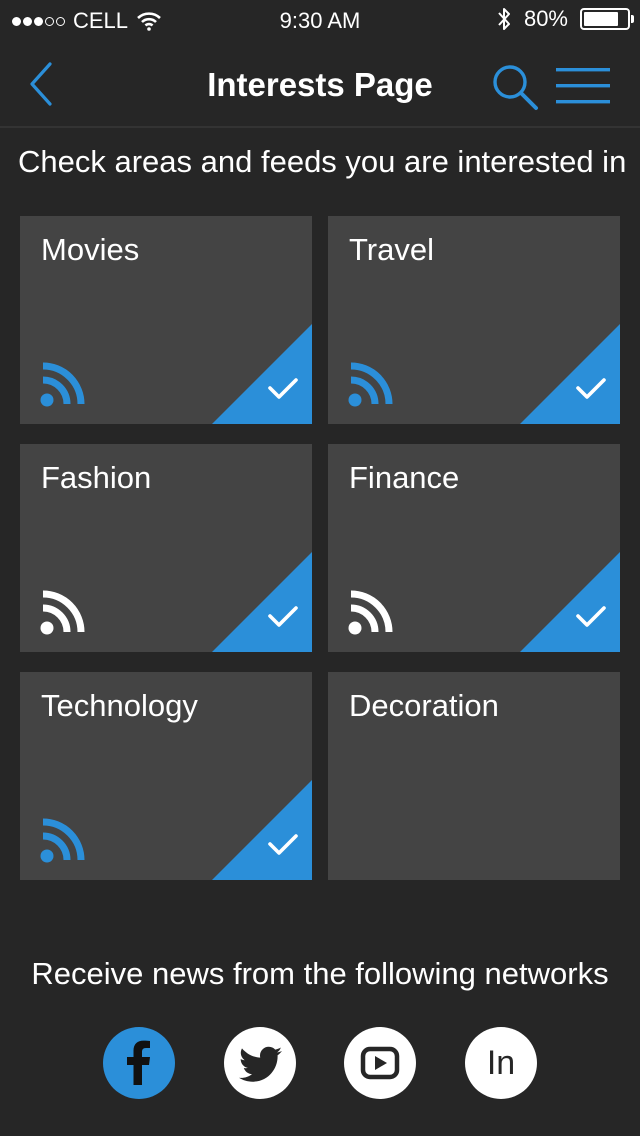 This screenshot has height=1136, width=640. Describe the element at coordinates (404, 477) in the screenshot. I see `tile-label: Finance` at that location.